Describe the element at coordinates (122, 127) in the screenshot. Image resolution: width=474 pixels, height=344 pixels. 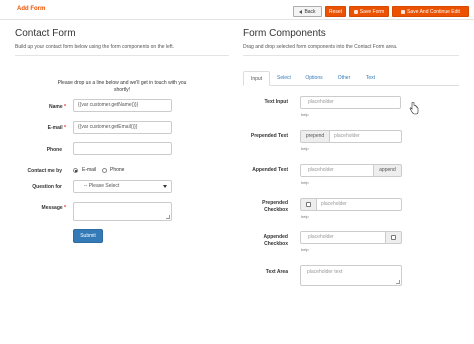
I see `email-input: {{var customer.getEmail()}}` at that location.